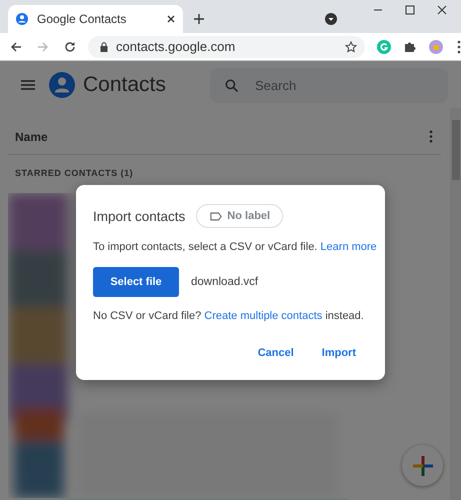  What do you see at coordinates (410, 47) in the screenshot?
I see `puzzle-icon` at bounding box center [410, 47].